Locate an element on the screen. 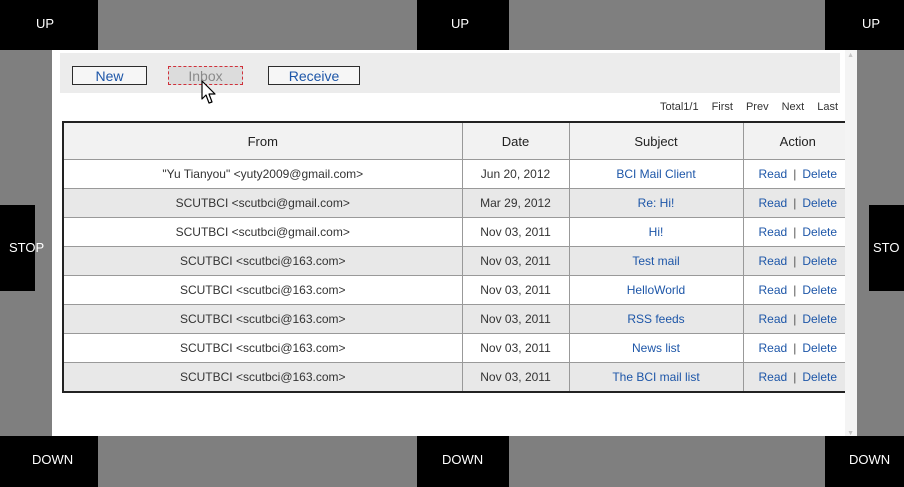 Image resolution: width=904 pixels, height=487 pixels. up-right-control: UP is located at coordinates (864, 25).